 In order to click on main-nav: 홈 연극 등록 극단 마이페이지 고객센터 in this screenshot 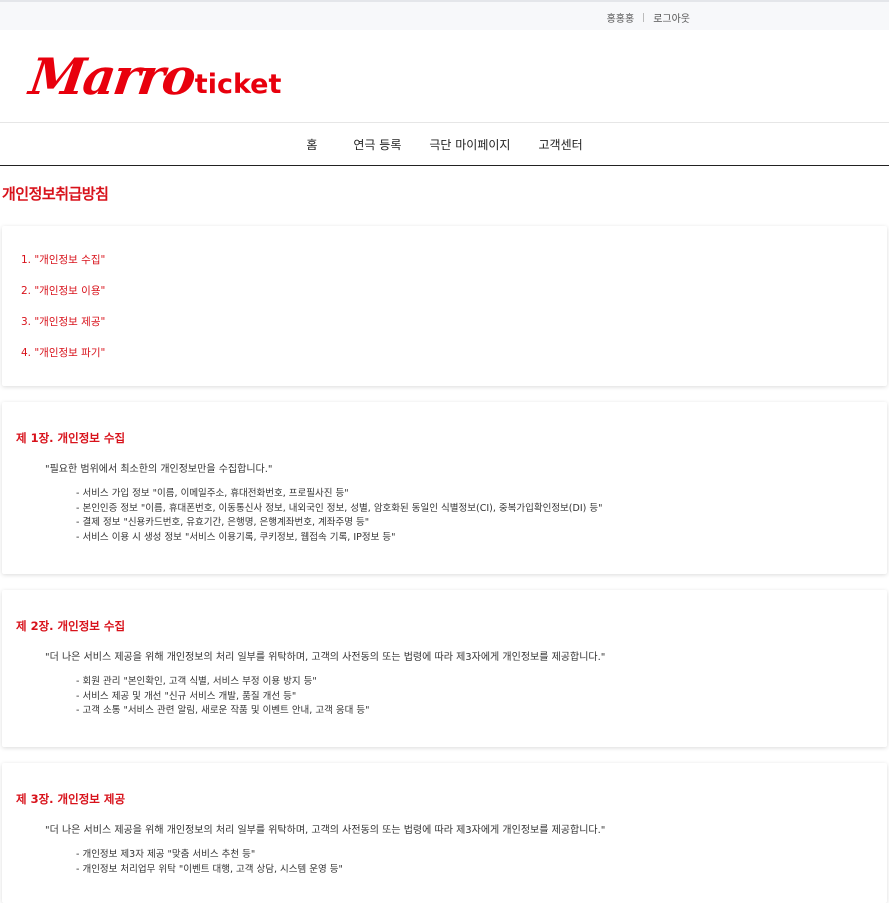, I will do `click(444, 144)`.